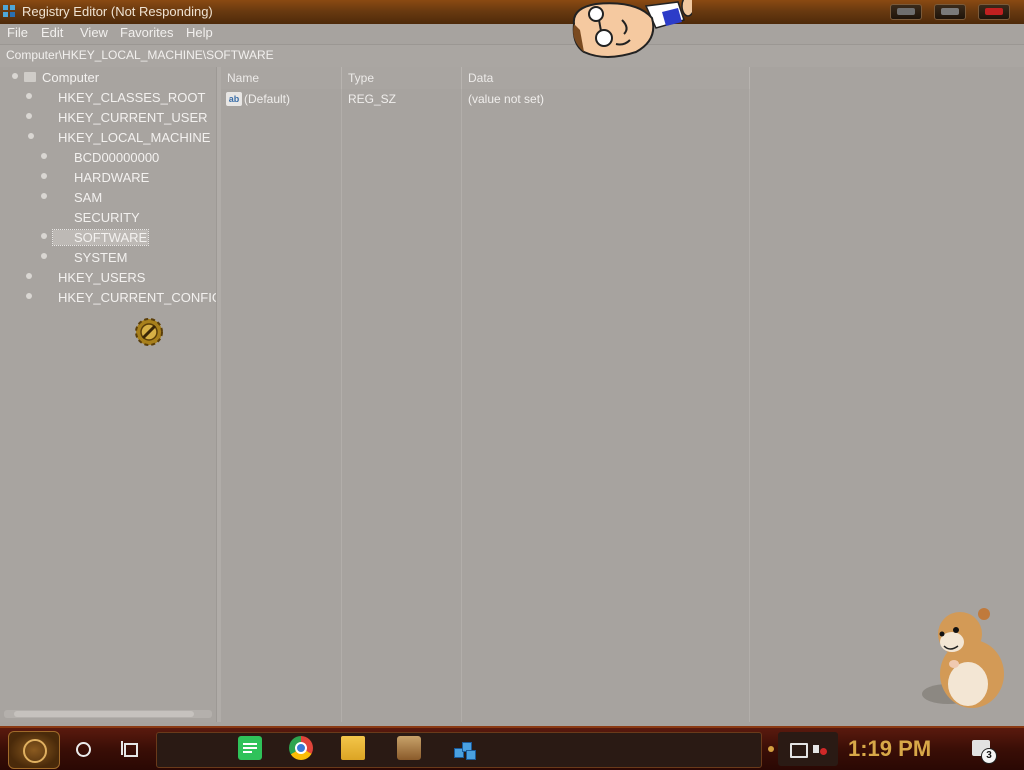 The height and width of the screenshot is (770, 1024). I want to click on tree-node-hkey-classes-root: HKEY_CLASSES_ROOT, so click(108, 97).